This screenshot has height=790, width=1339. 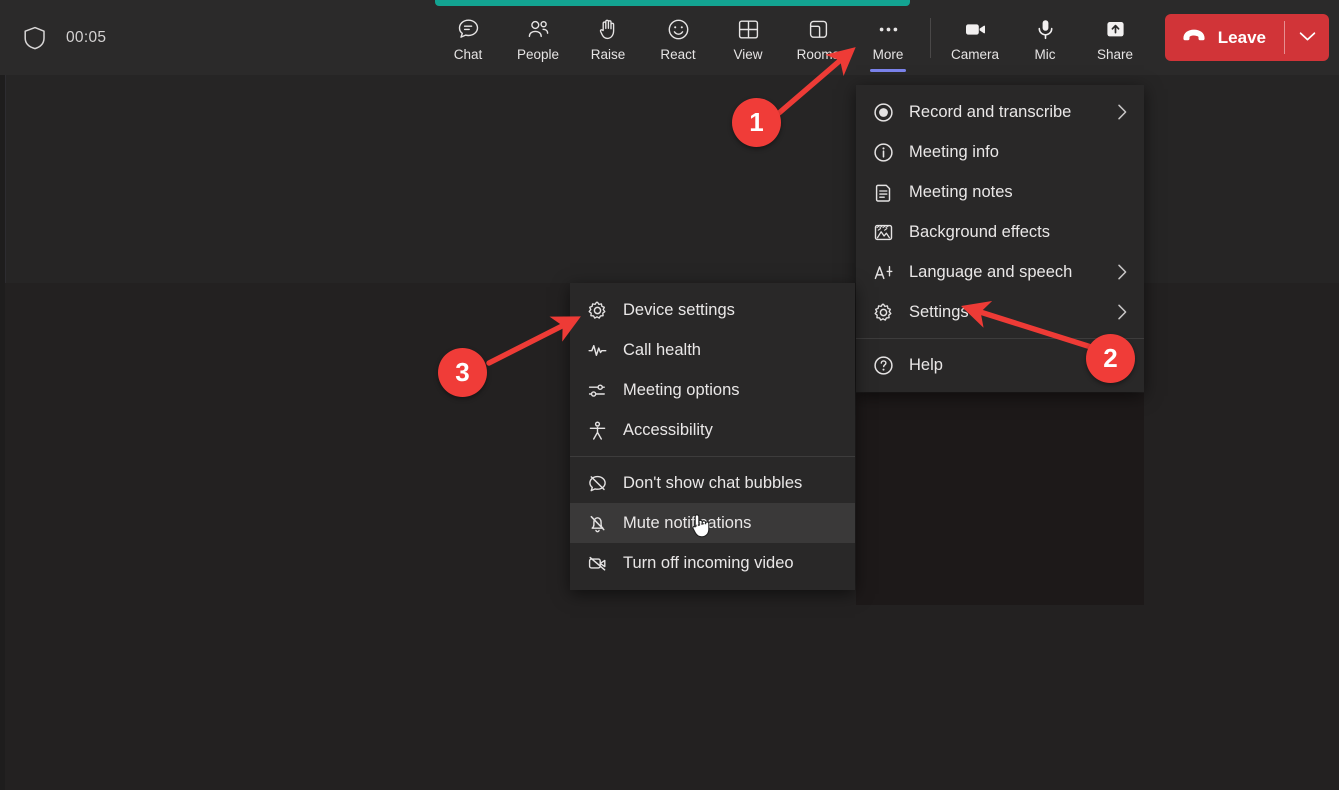 I want to click on toolbar-button-people: People, so click(x=538, y=39).